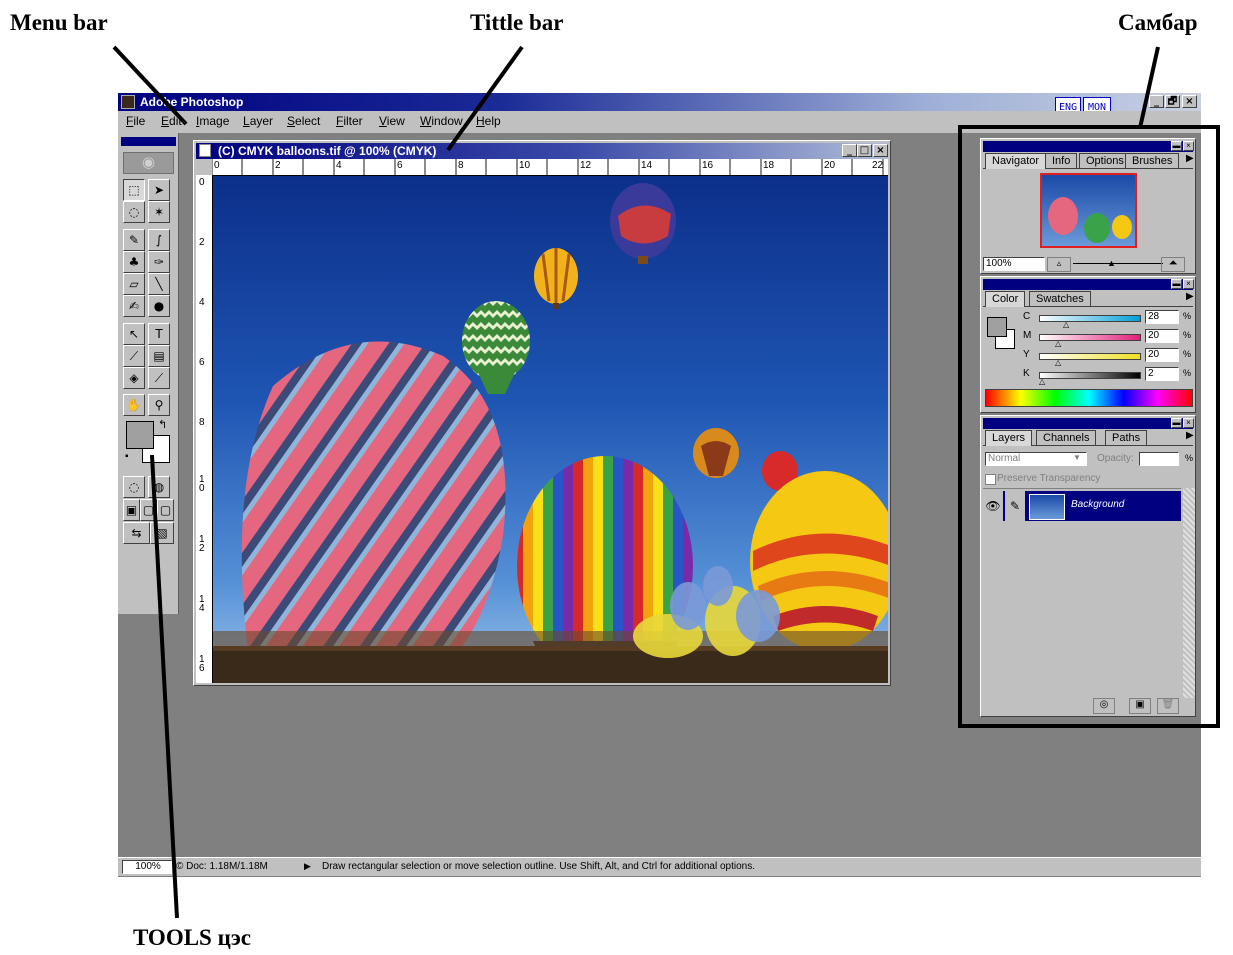  I want to click on crowd-ground, so click(550, 664).